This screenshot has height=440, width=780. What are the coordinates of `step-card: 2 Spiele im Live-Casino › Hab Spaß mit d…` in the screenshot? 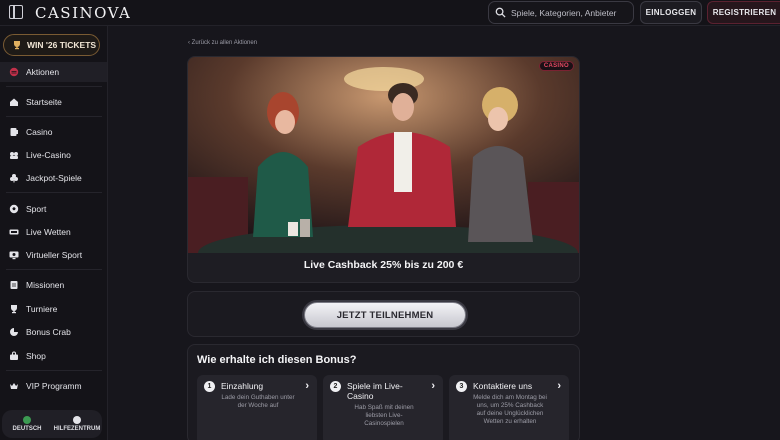 It's located at (383, 407).